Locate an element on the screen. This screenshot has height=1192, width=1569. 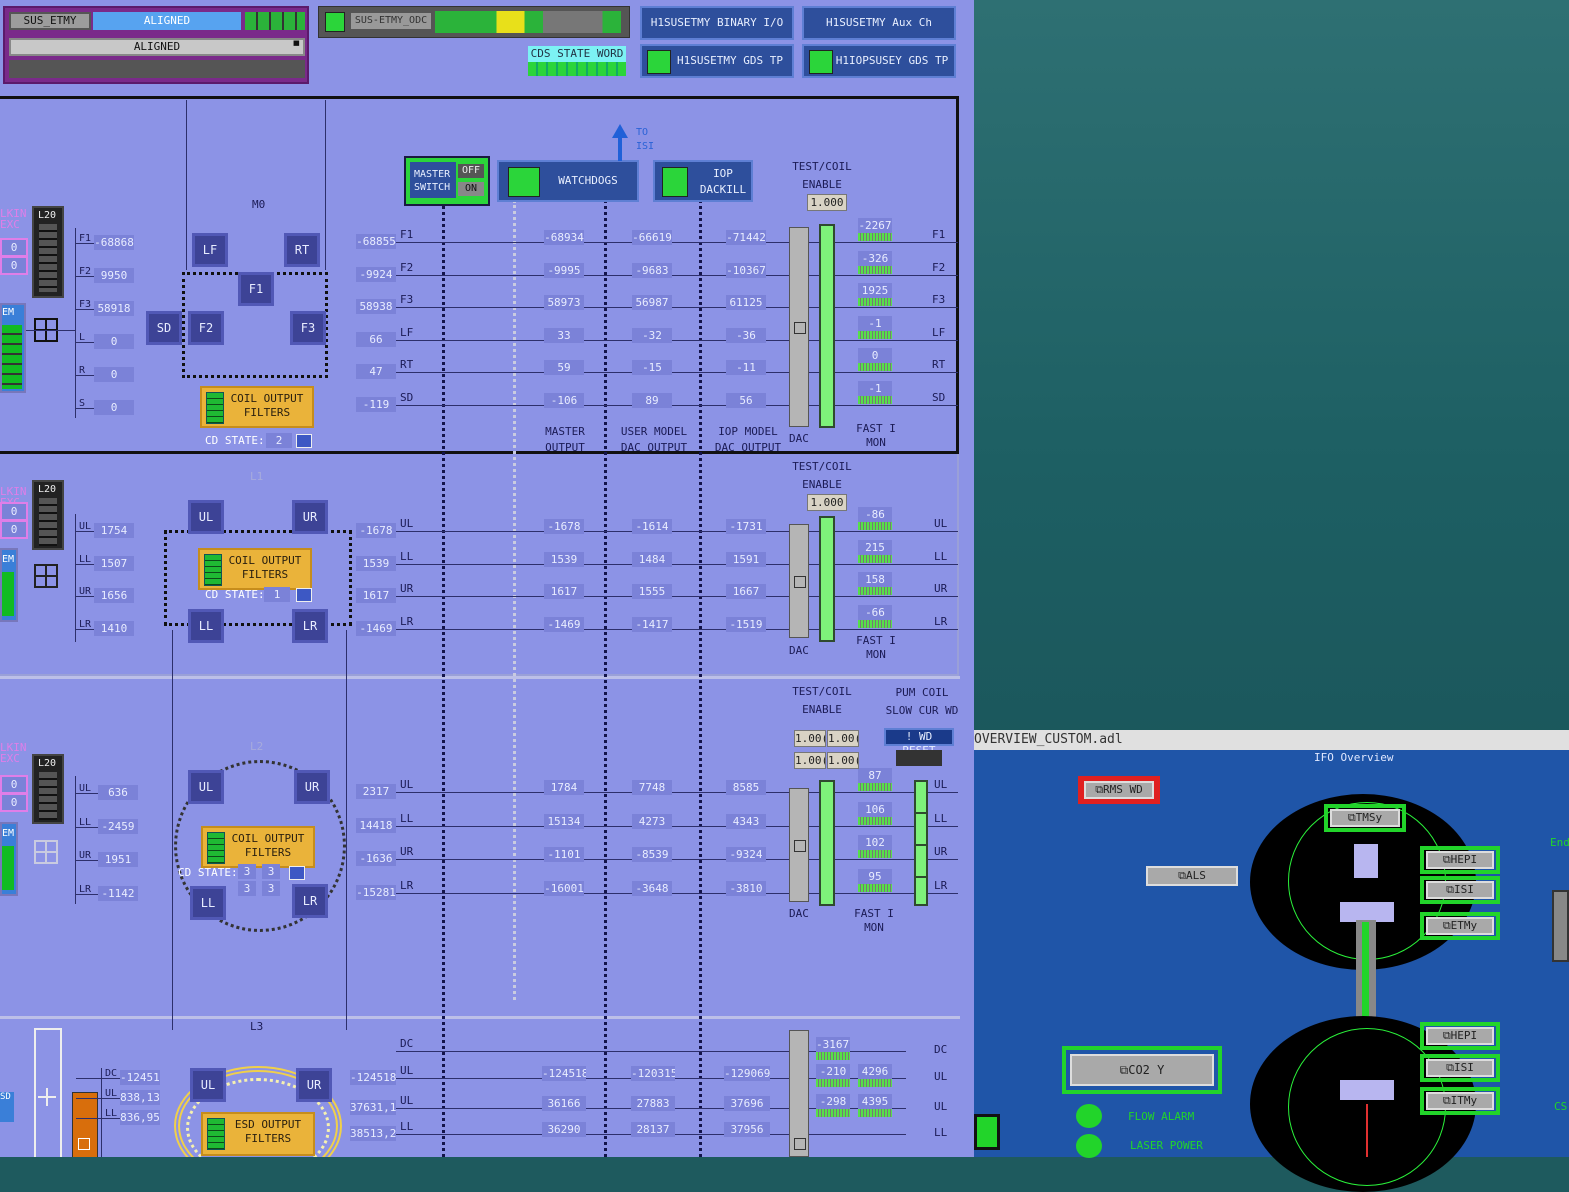
m0-cd-state-value: 2 is located at coordinates (279, 440).